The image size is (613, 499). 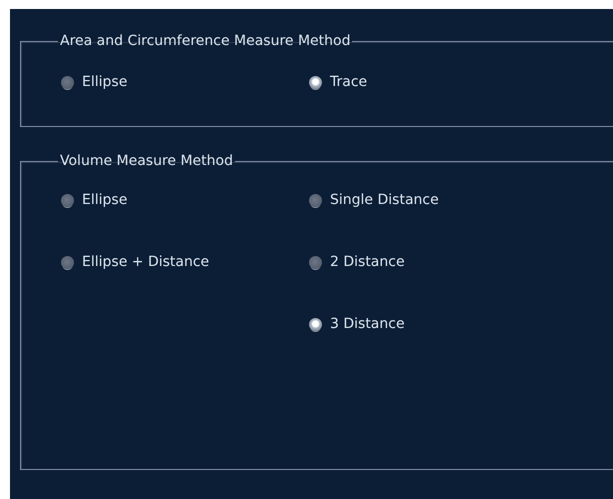 What do you see at coordinates (338, 82) in the screenshot?
I see `radio-option: Trace` at bounding box center [338, 82].